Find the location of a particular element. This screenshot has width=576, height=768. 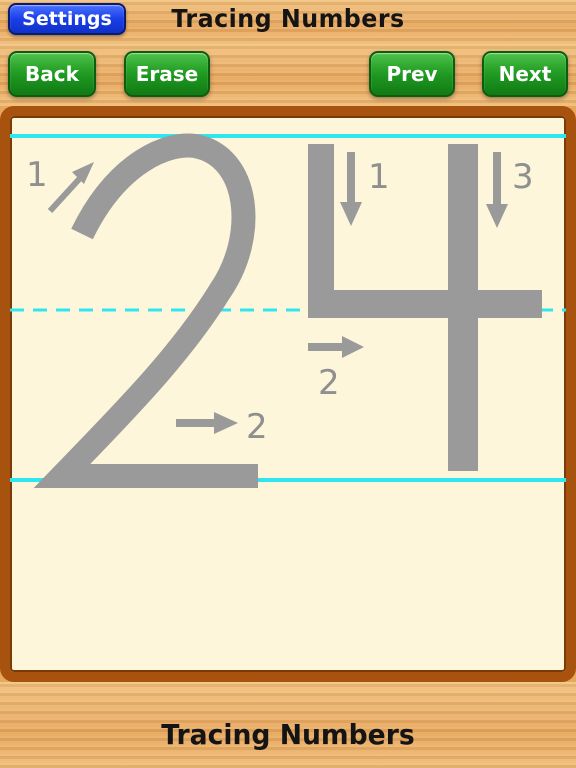

two-stroke-2-label: 2 is located at coordinates (257, 427).